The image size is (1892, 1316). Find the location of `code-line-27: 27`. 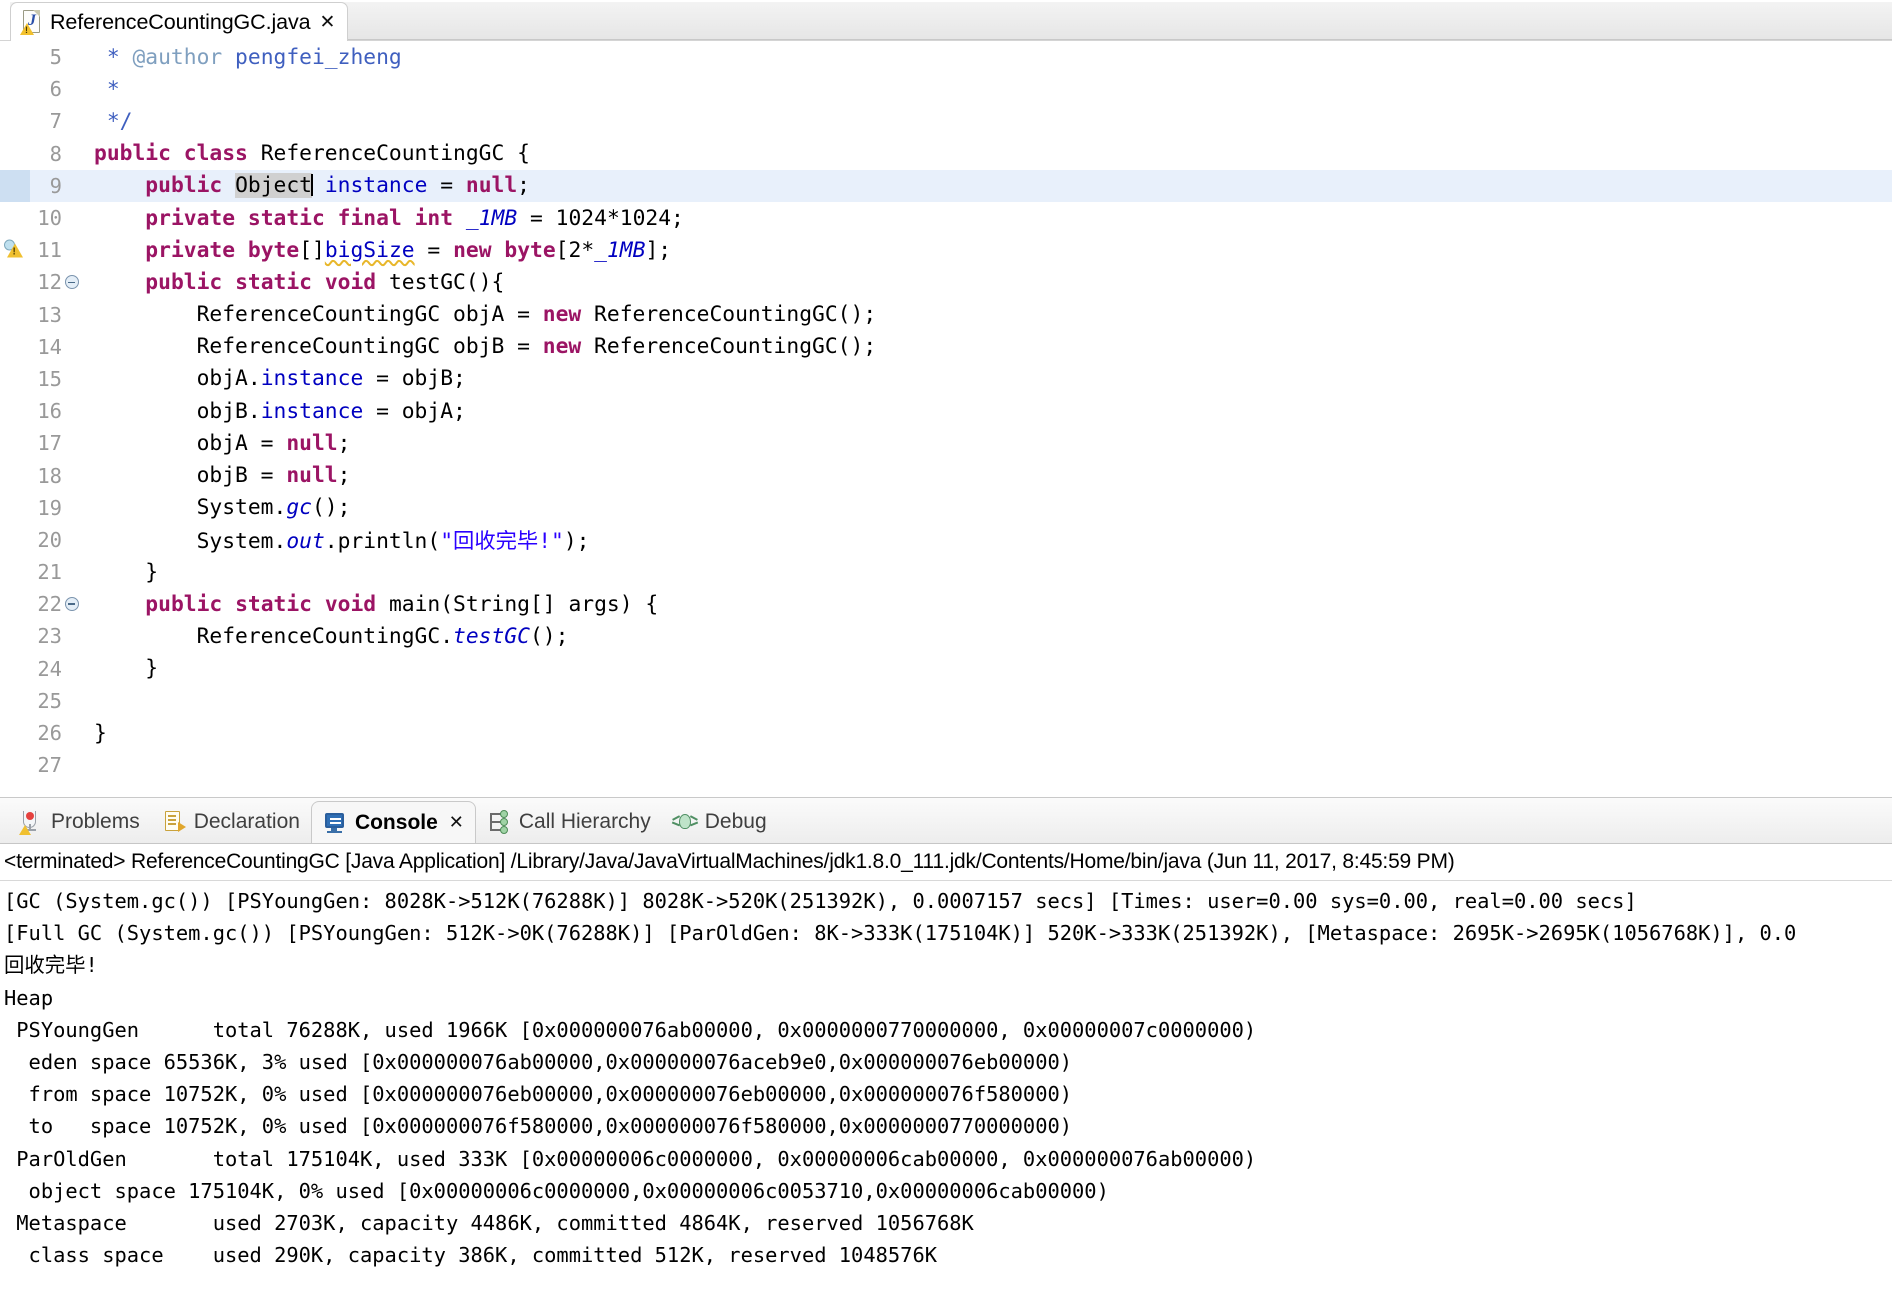

code-line-27: 27 is located at coordinates (946, 765).